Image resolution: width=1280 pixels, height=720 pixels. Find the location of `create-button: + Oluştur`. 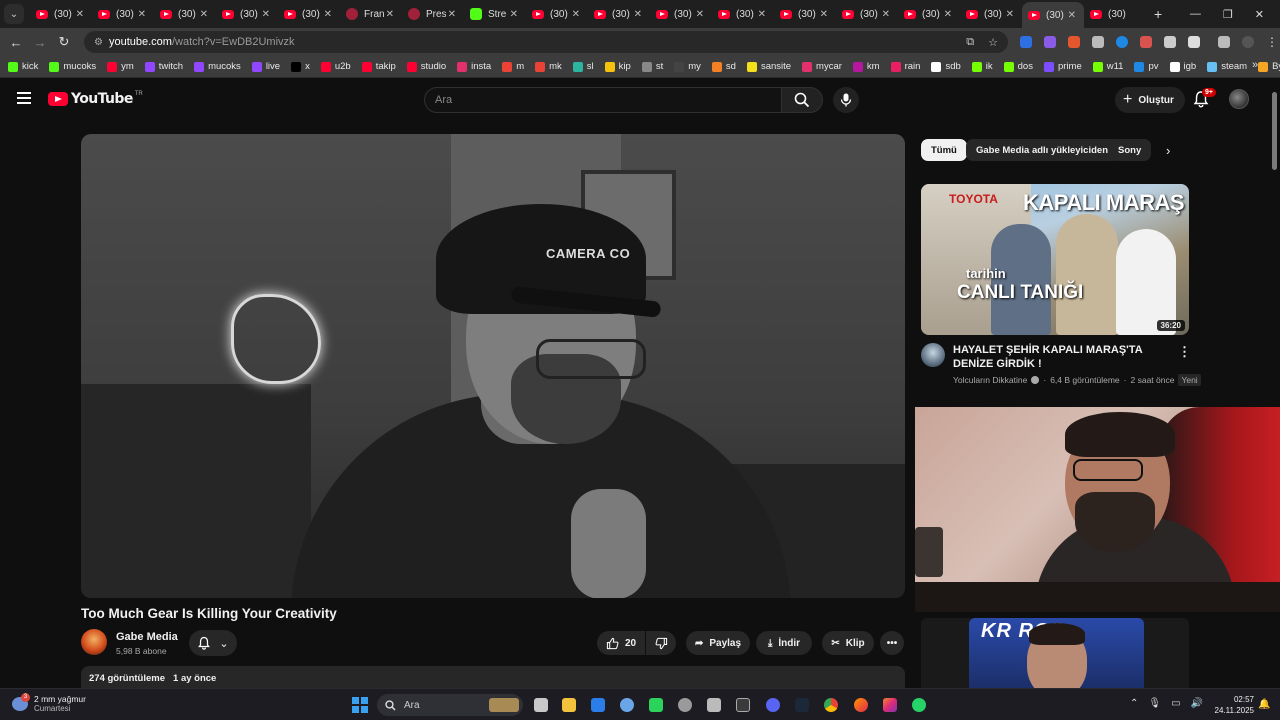

create-button: + Oluştur is located at coordinates (1150, 100).